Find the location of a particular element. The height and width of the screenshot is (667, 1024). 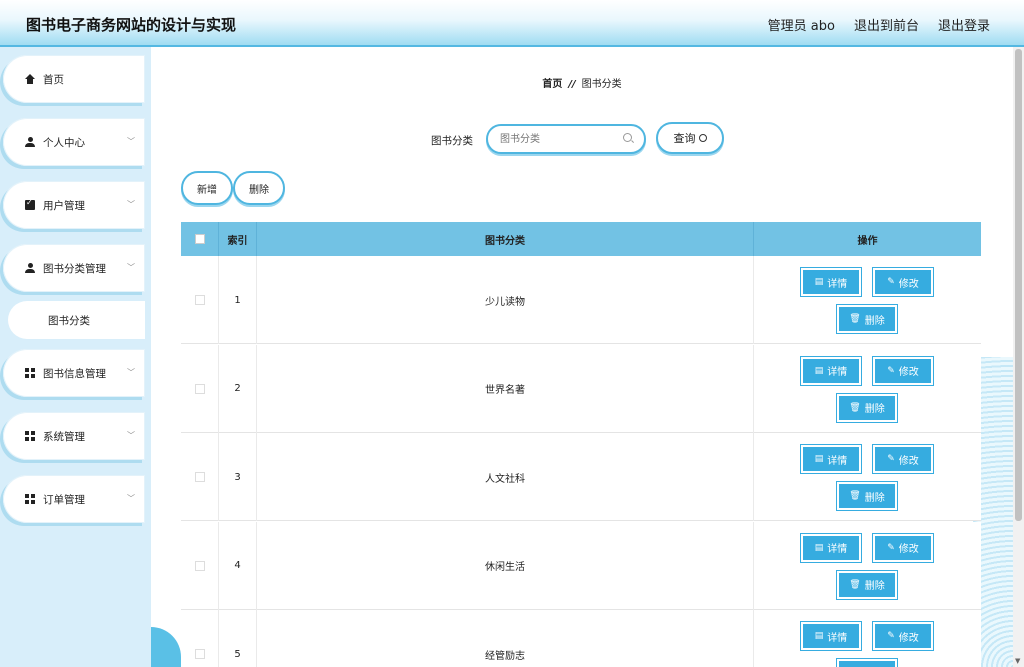

batch-delete-button: 删除 is located at coordinates (259, 188).